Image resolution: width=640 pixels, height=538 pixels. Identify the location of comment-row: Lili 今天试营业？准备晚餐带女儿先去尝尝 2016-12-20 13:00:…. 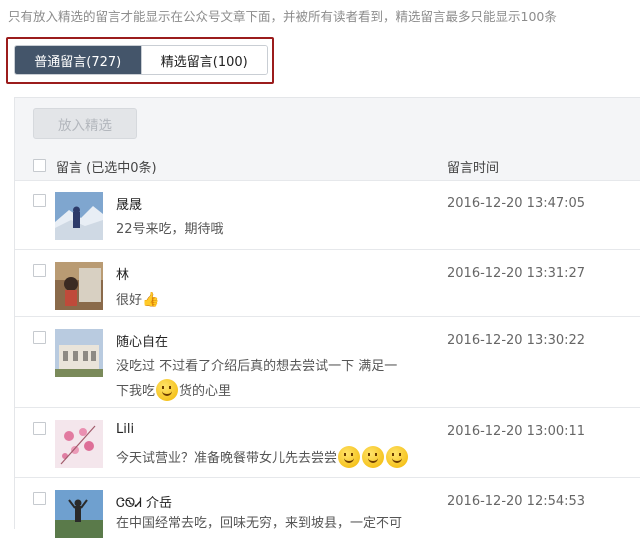
(327, 443).